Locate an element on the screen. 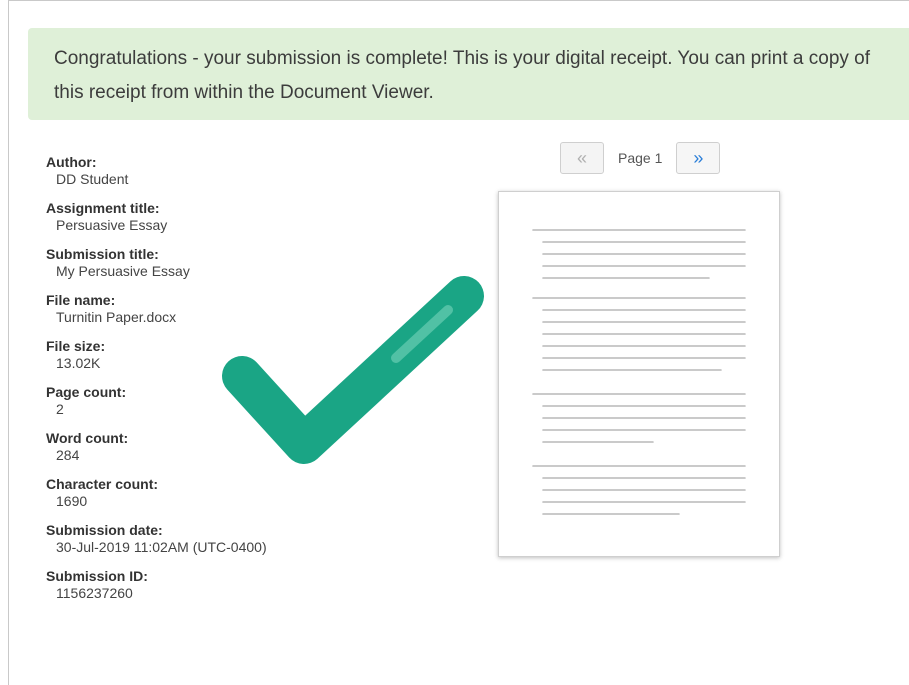 This screenshot has width=909, height=685. submission-date-label: Submission date: is located at coordinates (104, 530).